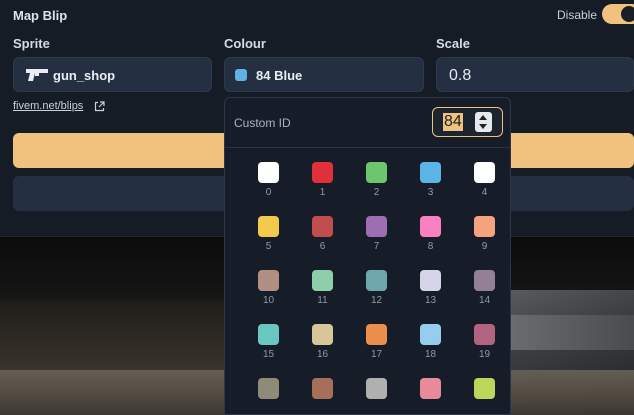  Describe the element at coordinates (453, 122) in the screenshot. I see `custom-id-value: 84` at that location.